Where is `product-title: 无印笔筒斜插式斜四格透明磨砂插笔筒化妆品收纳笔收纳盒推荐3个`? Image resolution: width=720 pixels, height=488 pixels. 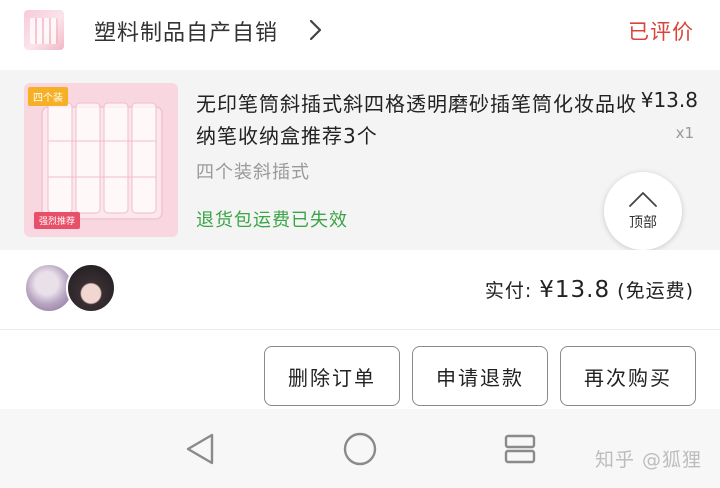
product-title: 无印笔筒斜插式斜四格透明磨砂插笔筒化妆品收纳笔收纳盒推荐3个 is located at coordinates (420, 120).